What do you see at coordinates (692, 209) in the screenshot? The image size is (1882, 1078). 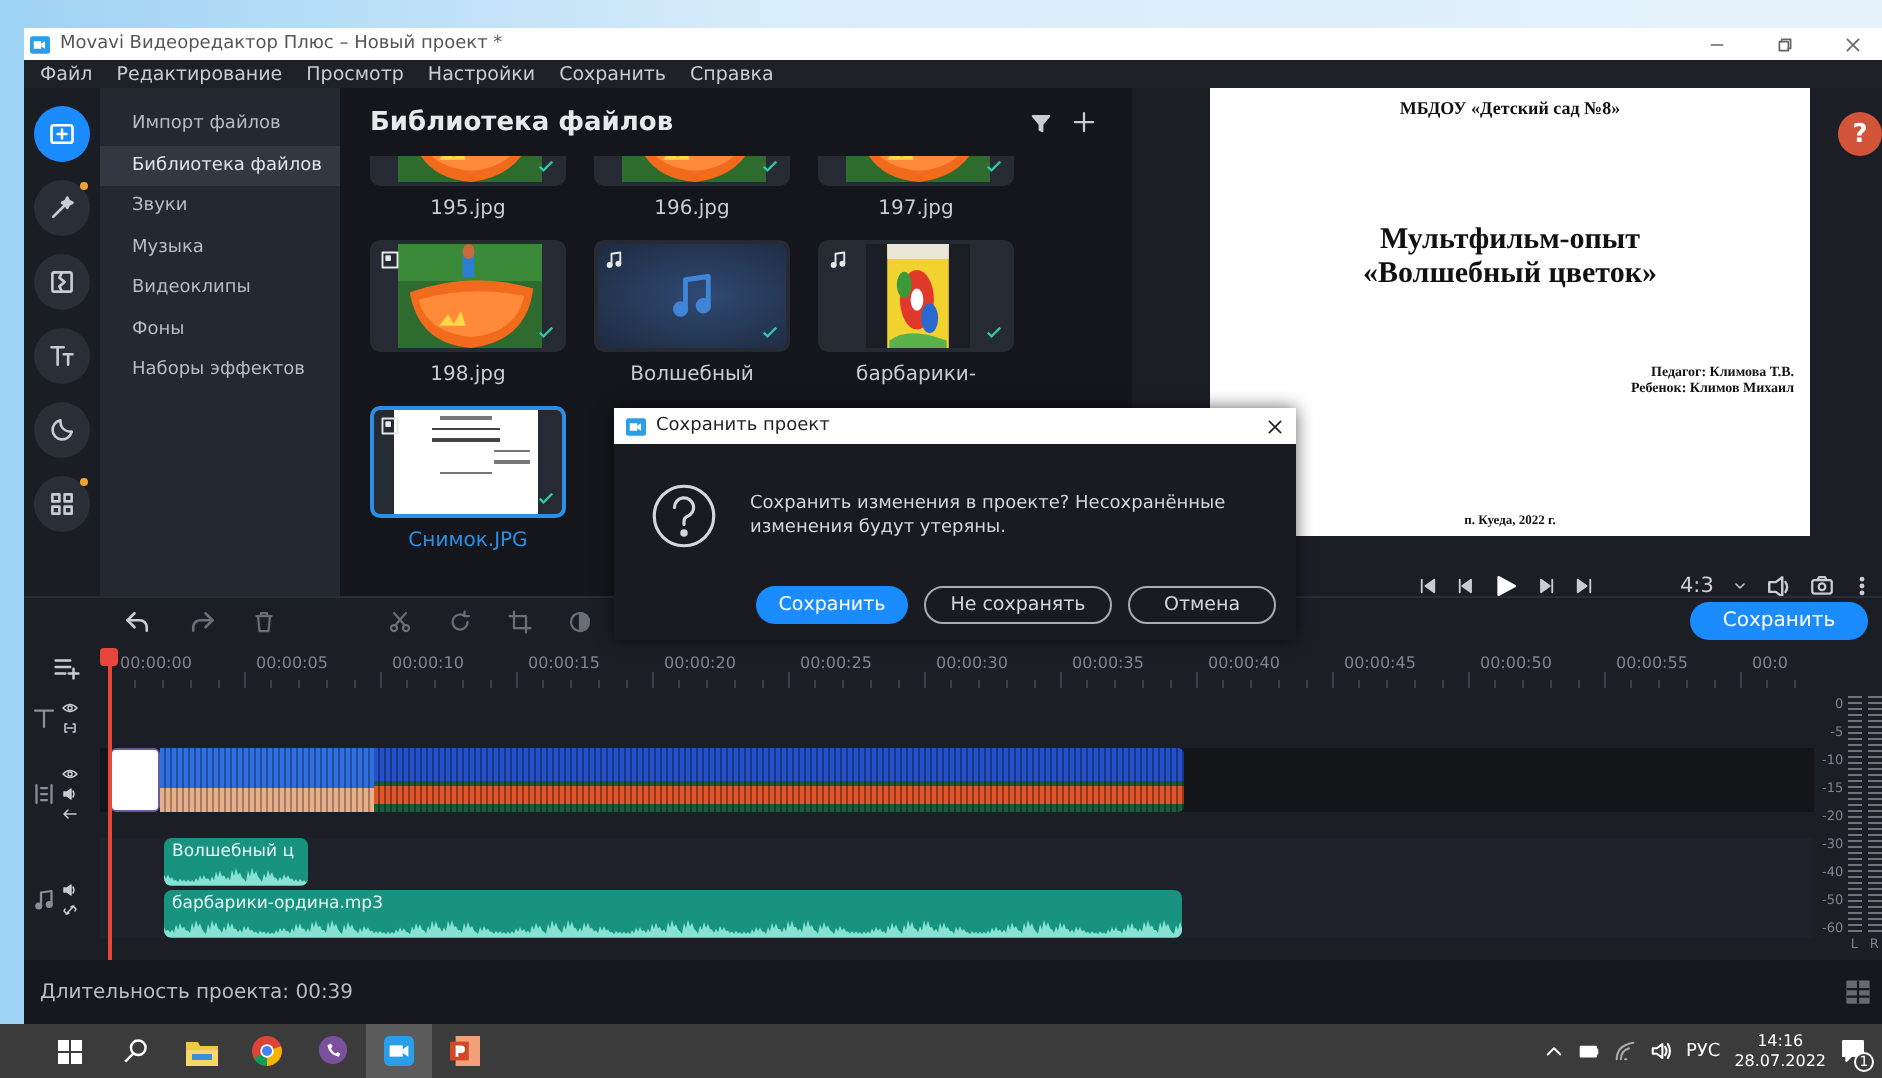 I see `file-name: 196.jpg` at bounding box center [692, 209].